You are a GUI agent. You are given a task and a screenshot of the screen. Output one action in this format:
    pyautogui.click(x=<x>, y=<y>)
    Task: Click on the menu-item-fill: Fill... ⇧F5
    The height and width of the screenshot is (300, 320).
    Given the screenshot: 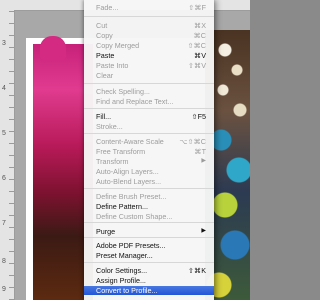 What is the action you would take?
    pyautogui.click(x=149, y=116)
    